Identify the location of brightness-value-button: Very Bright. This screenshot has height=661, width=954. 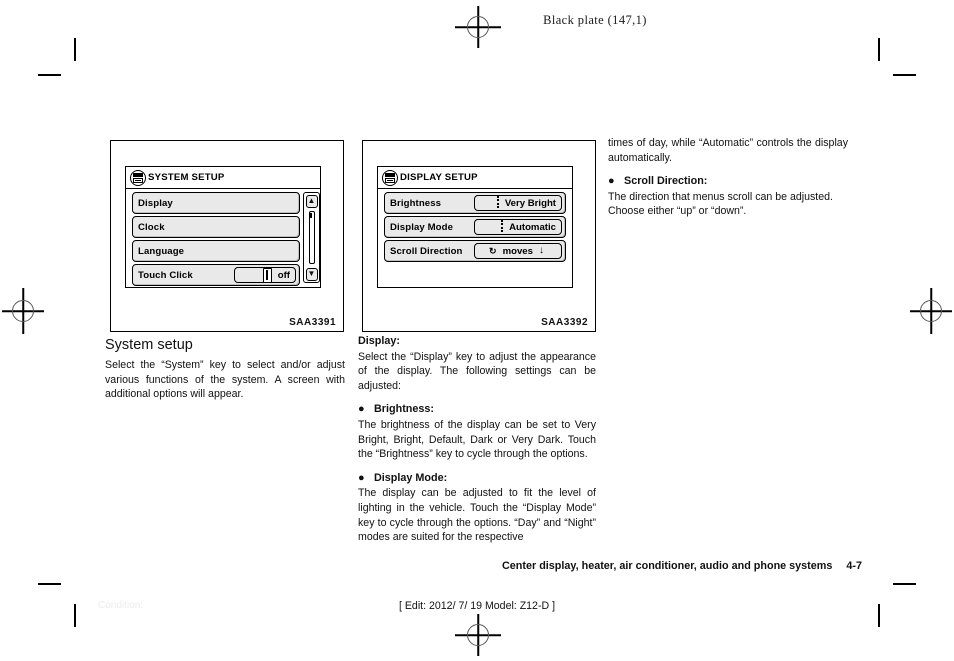
(518, 203).